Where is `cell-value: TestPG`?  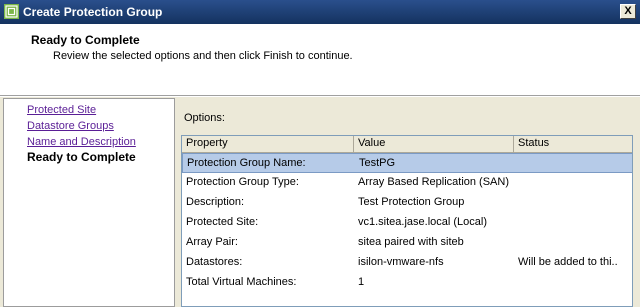
cell-value: TestPG is located at coordinates (377, 163).